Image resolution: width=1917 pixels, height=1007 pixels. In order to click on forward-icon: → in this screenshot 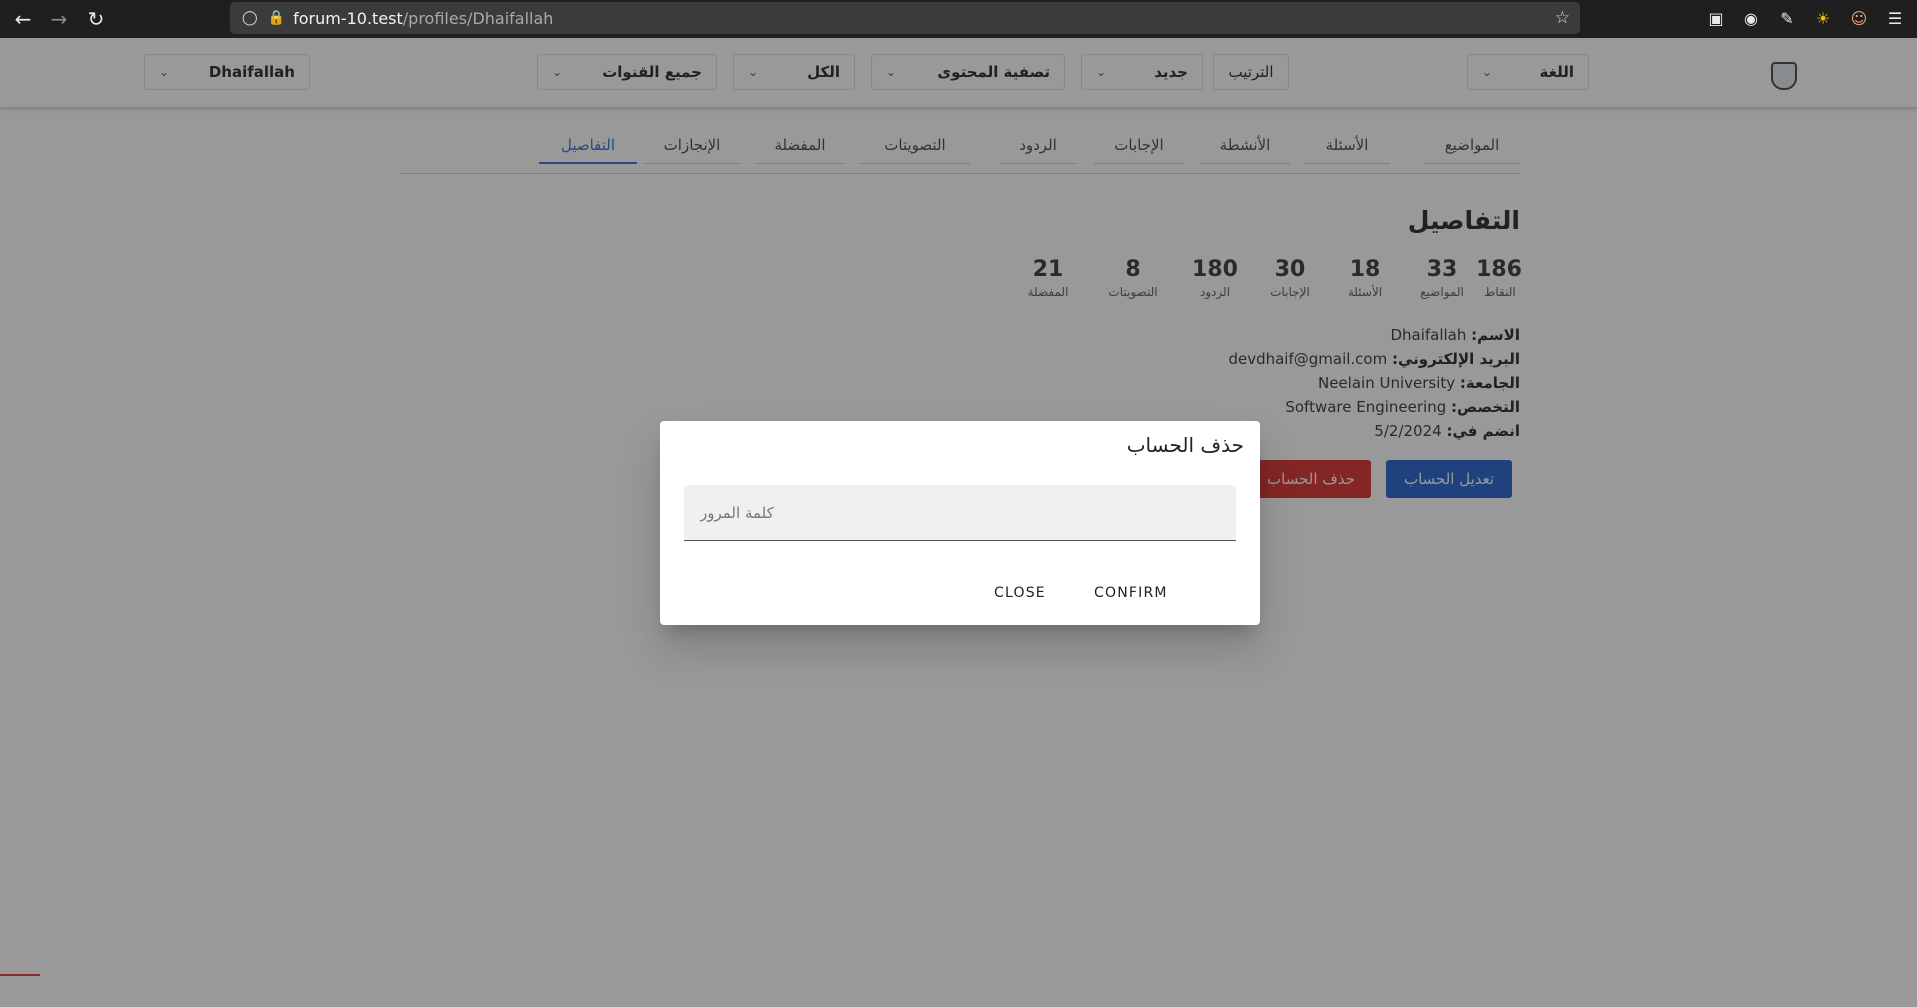, I will do `click(59, 19)`.